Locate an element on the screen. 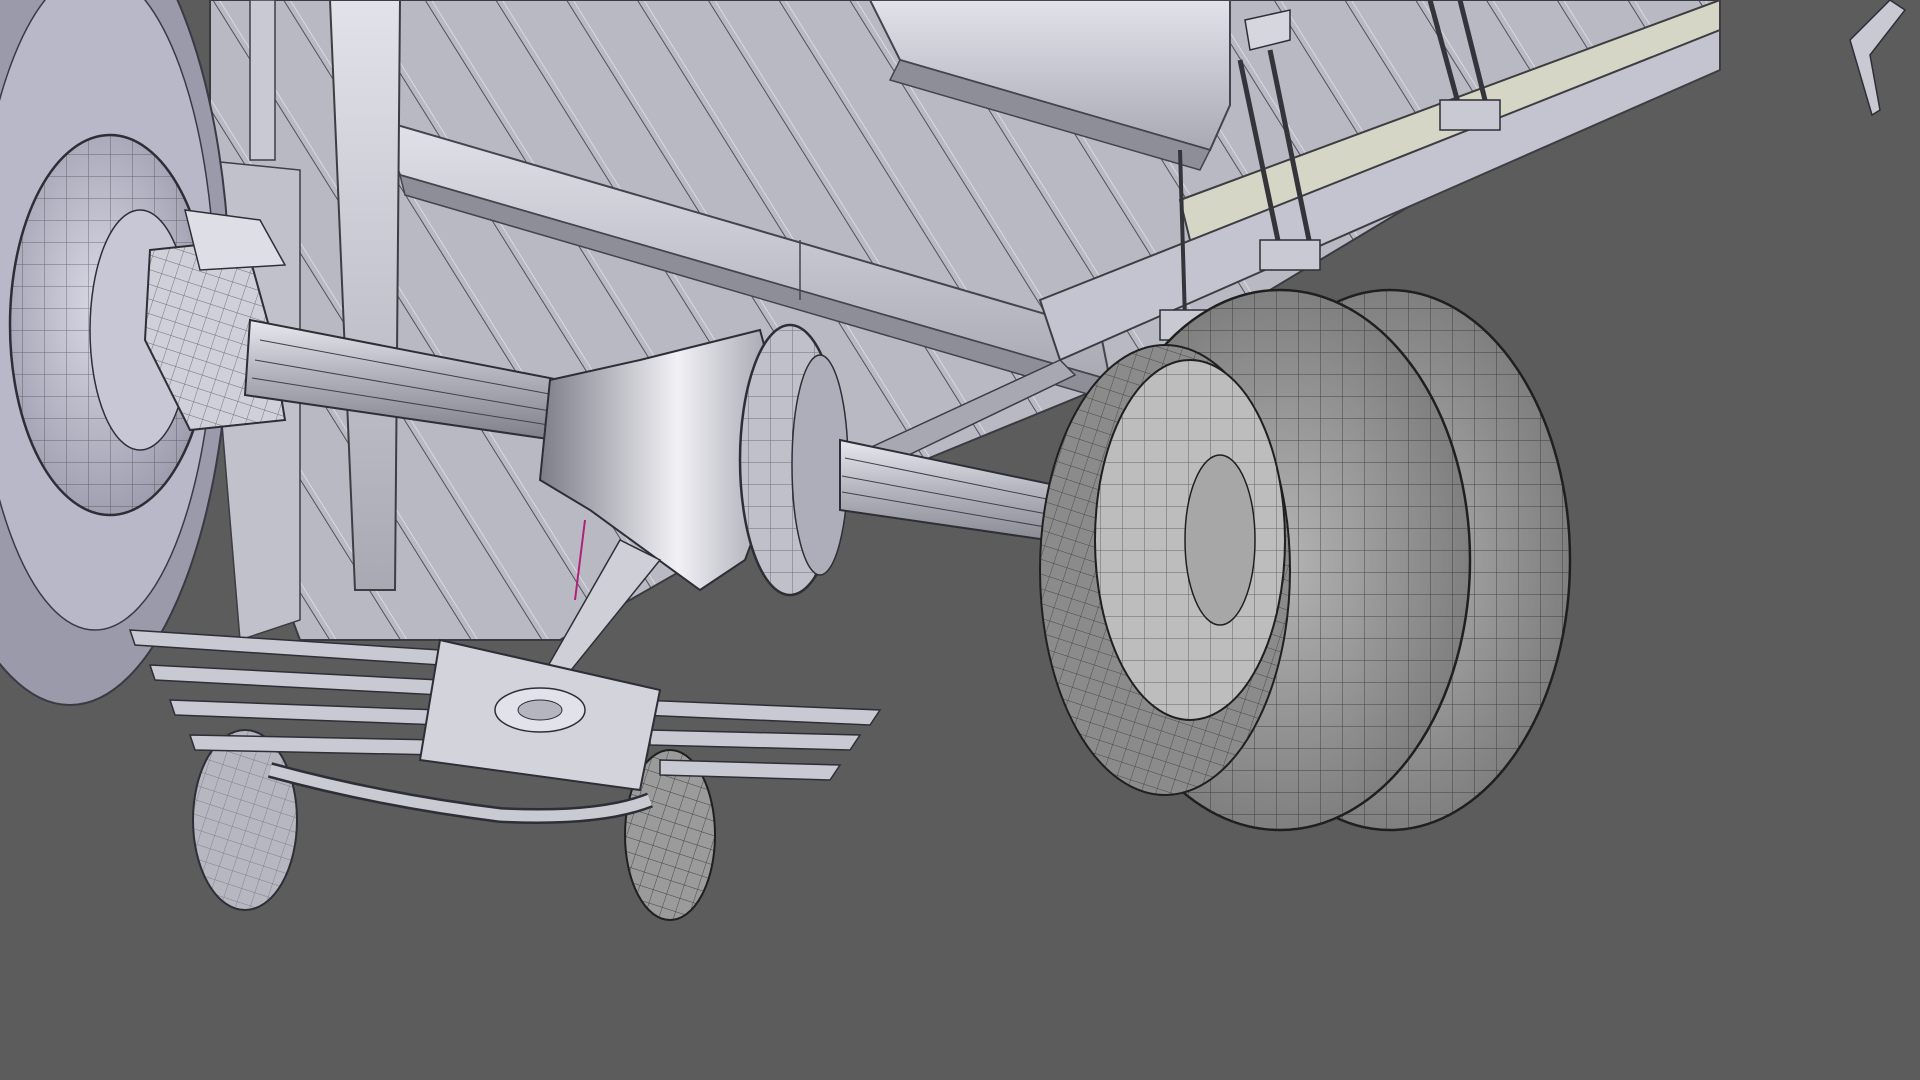  dual-rear-wheel-right is located at coordinates (1305, 560).